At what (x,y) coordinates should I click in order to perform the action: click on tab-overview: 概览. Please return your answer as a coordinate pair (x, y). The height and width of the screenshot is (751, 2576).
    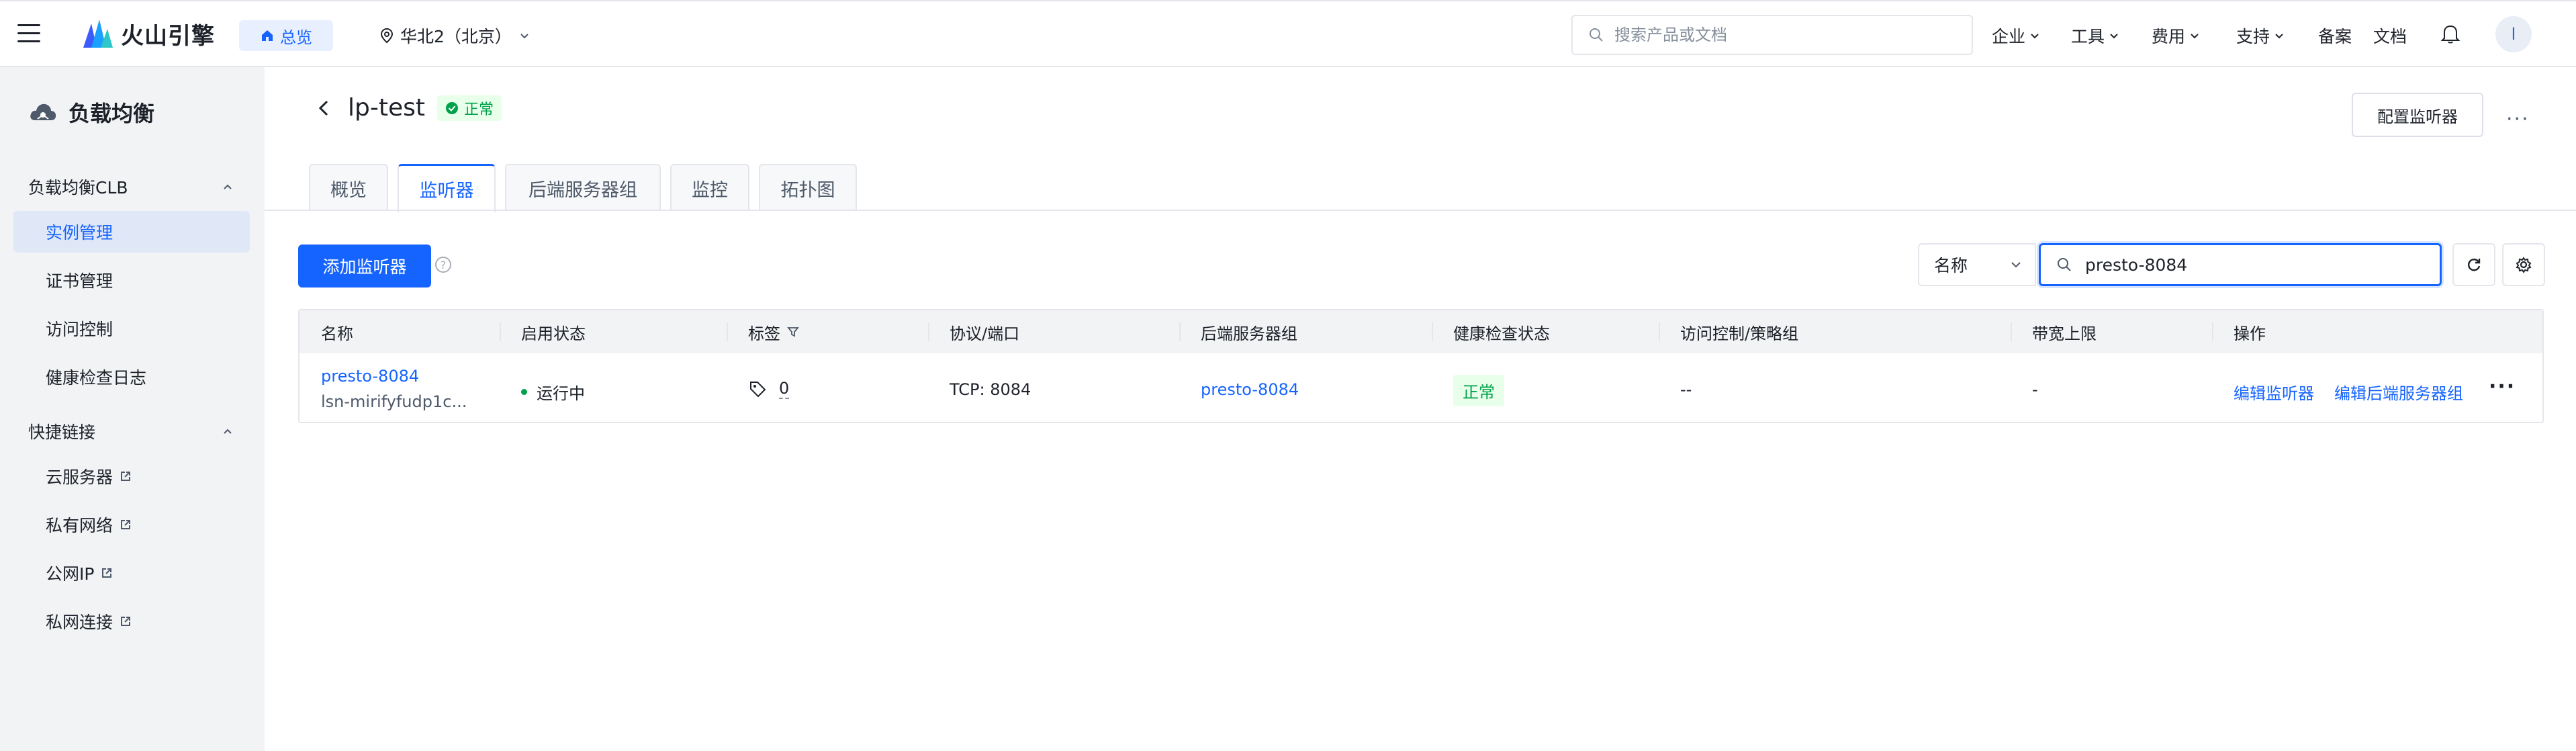
    Looking at the image, I should click on (348, 187).